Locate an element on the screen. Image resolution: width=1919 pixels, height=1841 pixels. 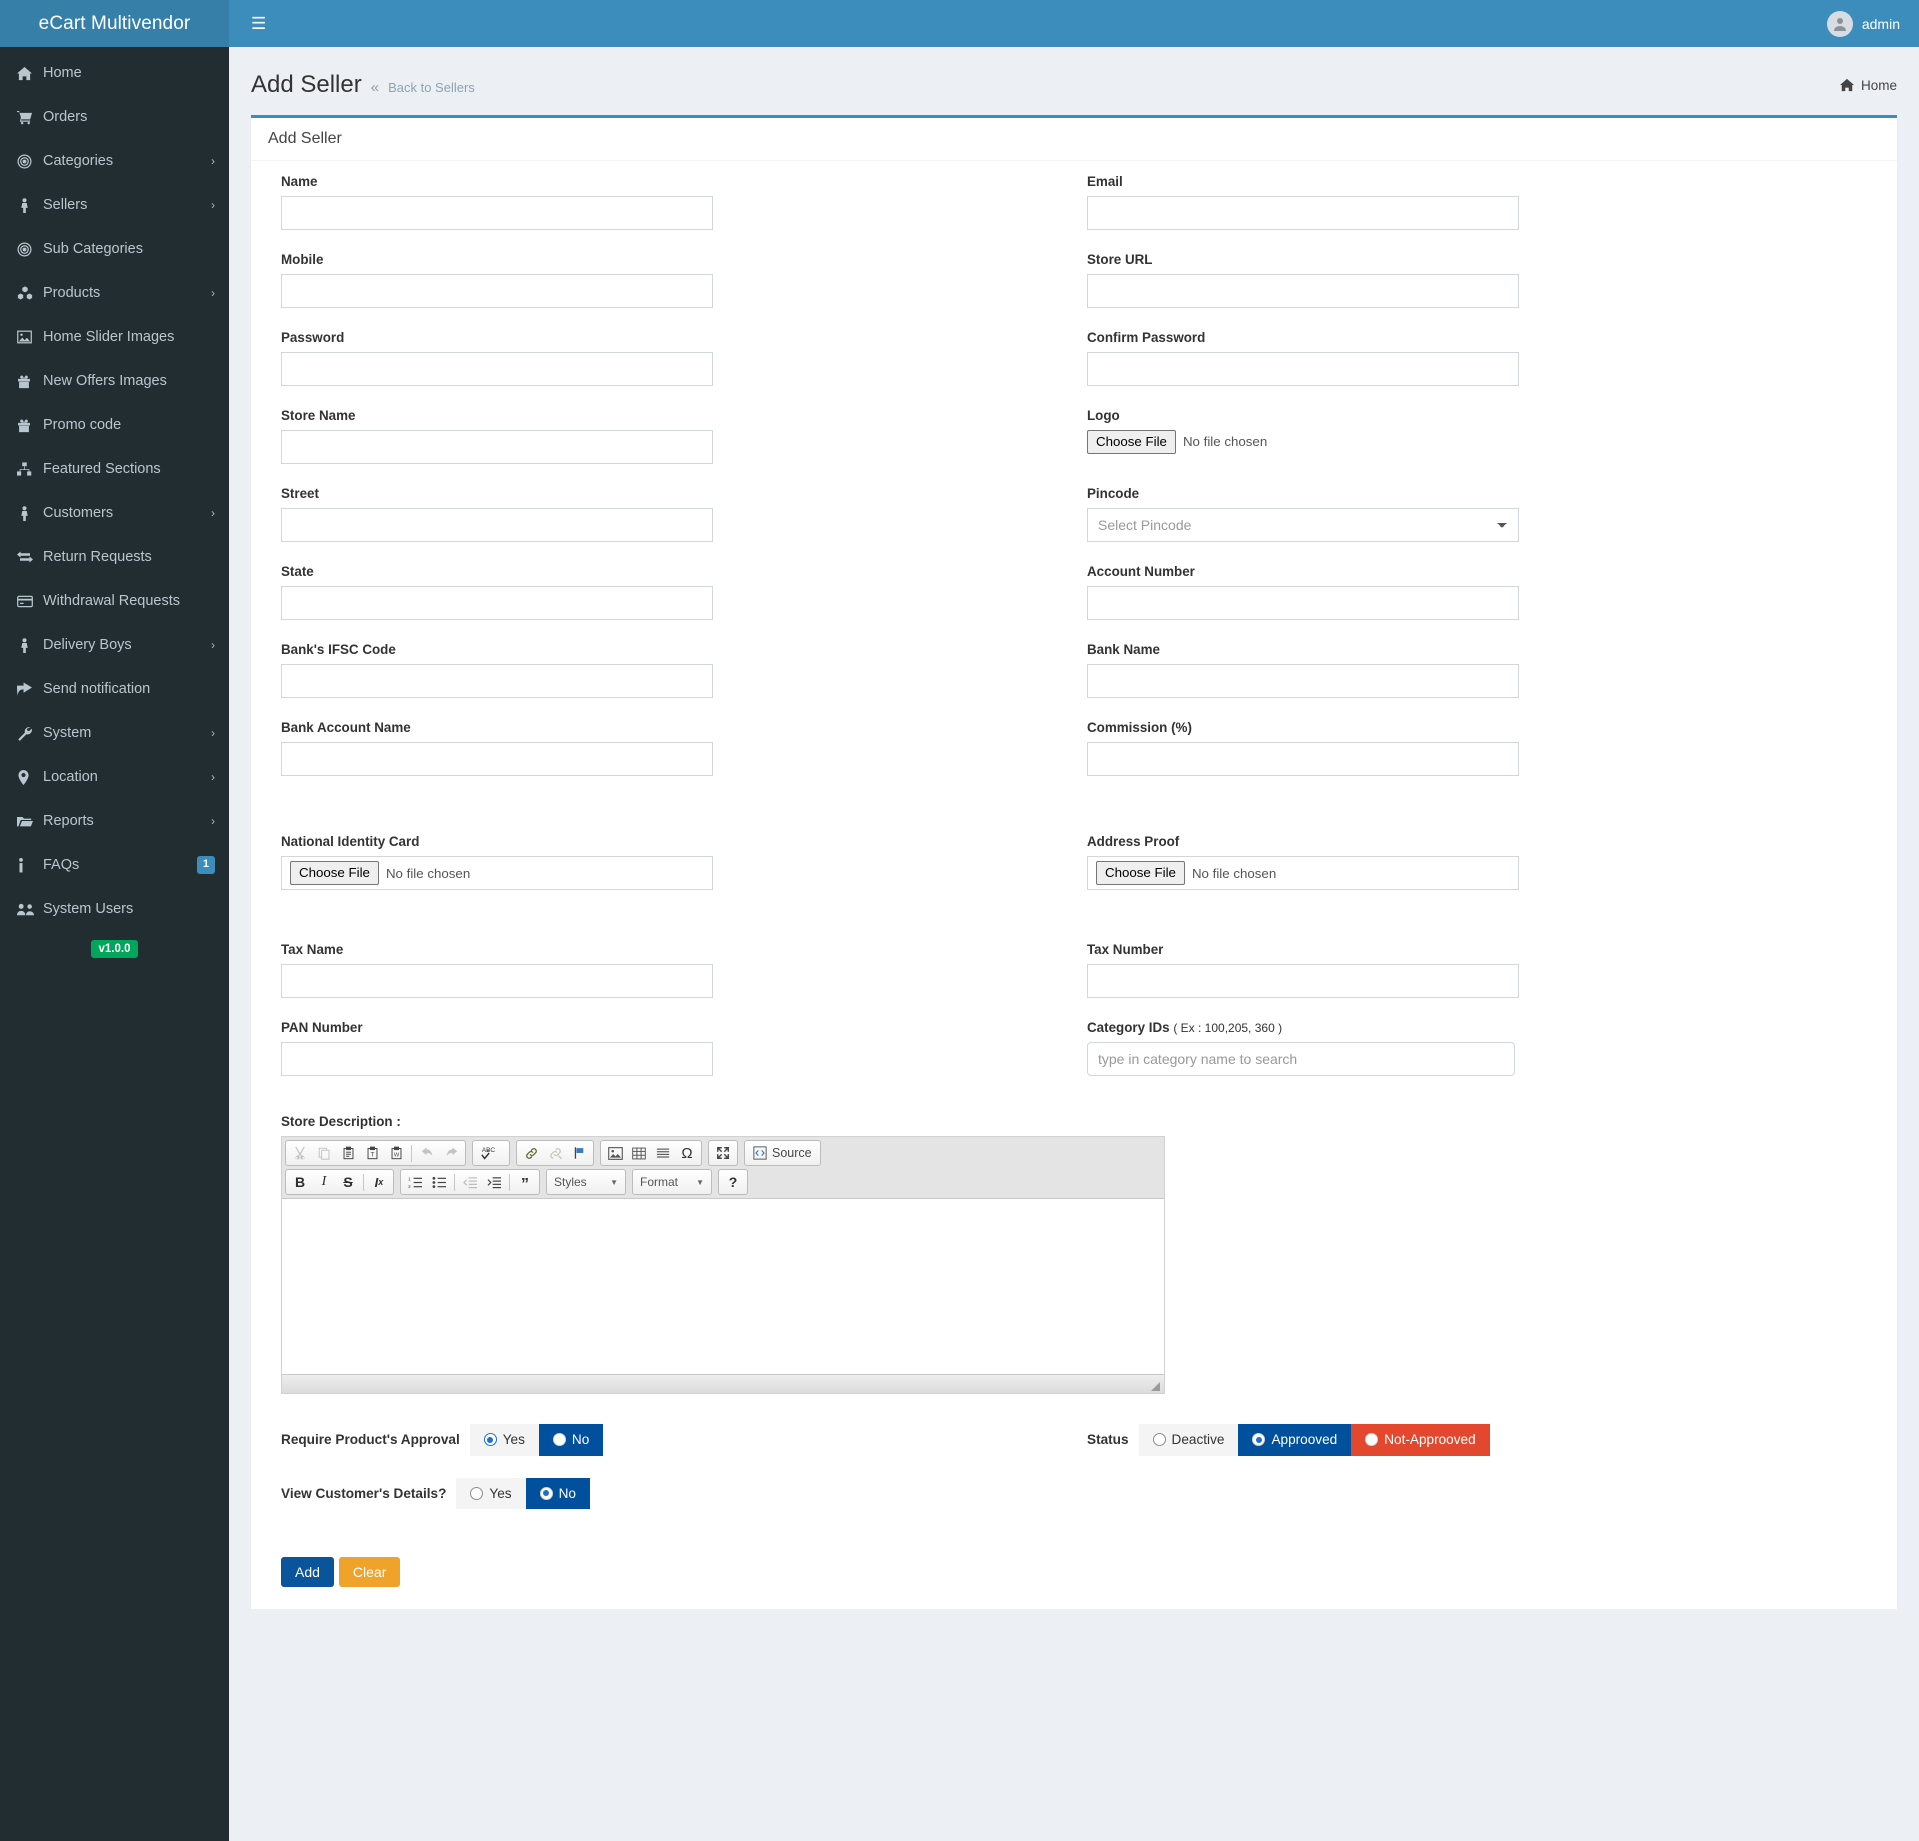
back-to-sellers-link: Back to Sellers is located at coordinates (431, 87).